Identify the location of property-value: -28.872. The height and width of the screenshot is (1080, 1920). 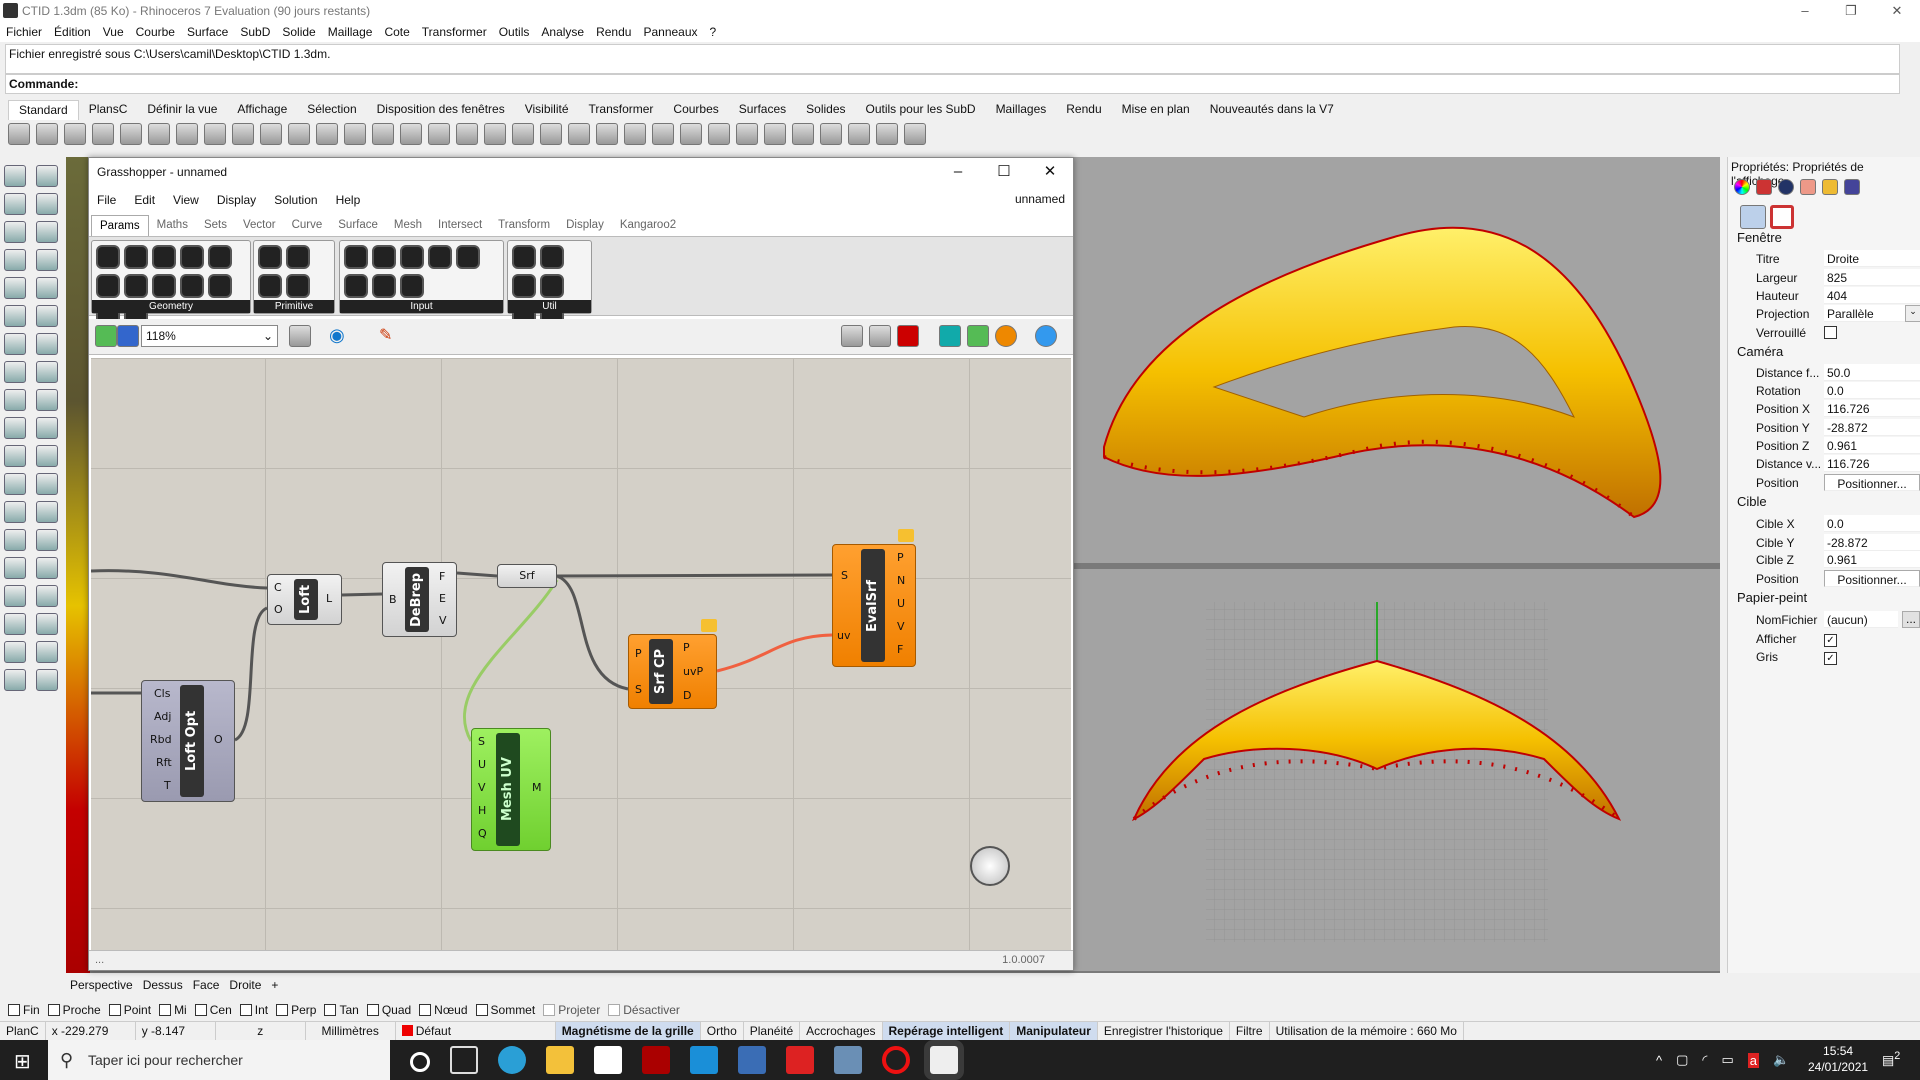
(1872, 427).